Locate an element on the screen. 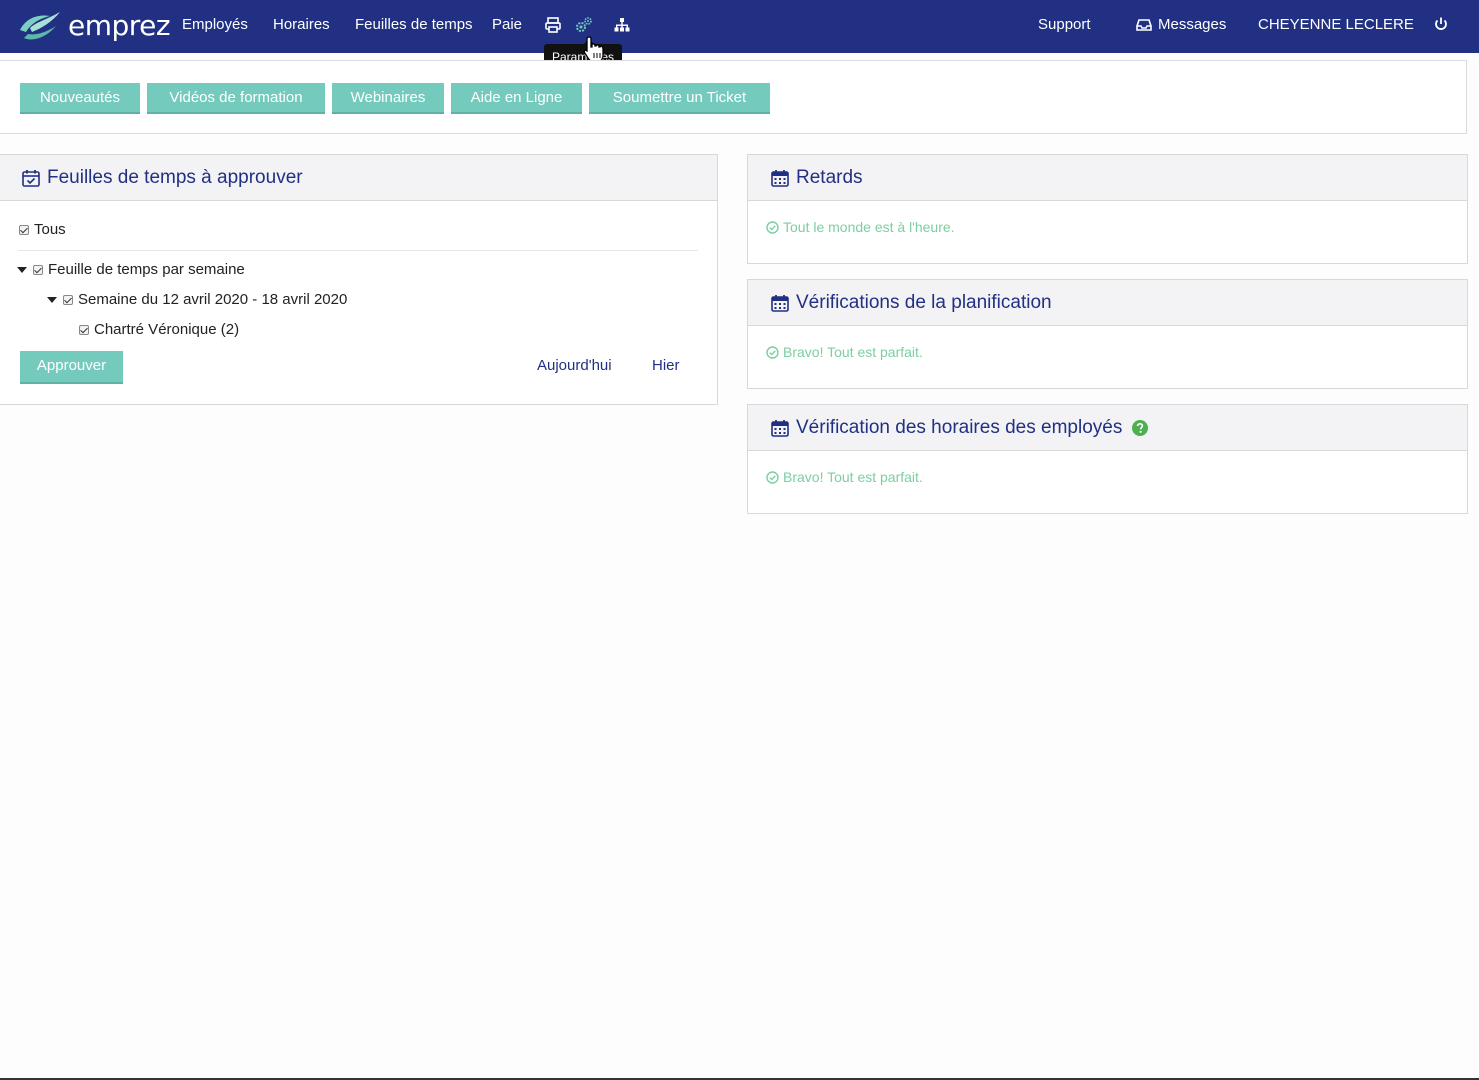 The height and width of the screenshot is (1080, 1479). today-link: Aujourd'hui is located at coordinates (574, 365).